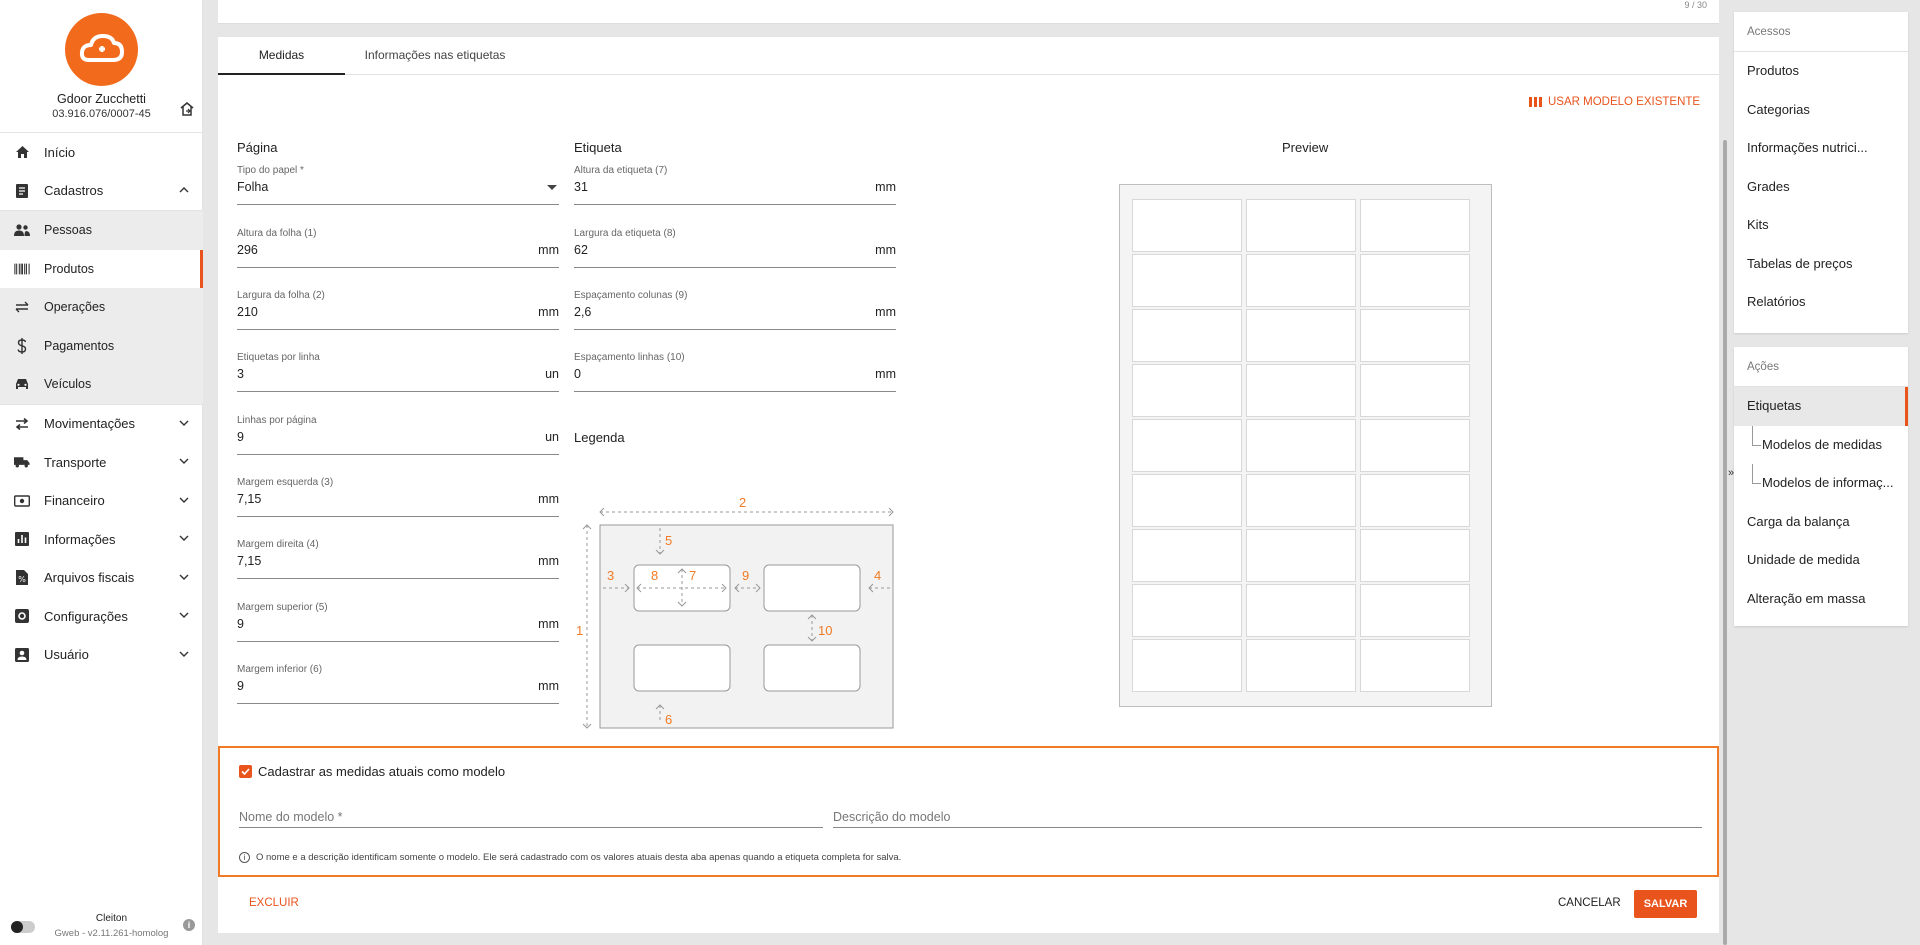 The height and width of the screenshot is (945, 1920). I want to click on margem-esquerda-field: Margem esquerda (3) 7,15 mm, so click(398, 497).